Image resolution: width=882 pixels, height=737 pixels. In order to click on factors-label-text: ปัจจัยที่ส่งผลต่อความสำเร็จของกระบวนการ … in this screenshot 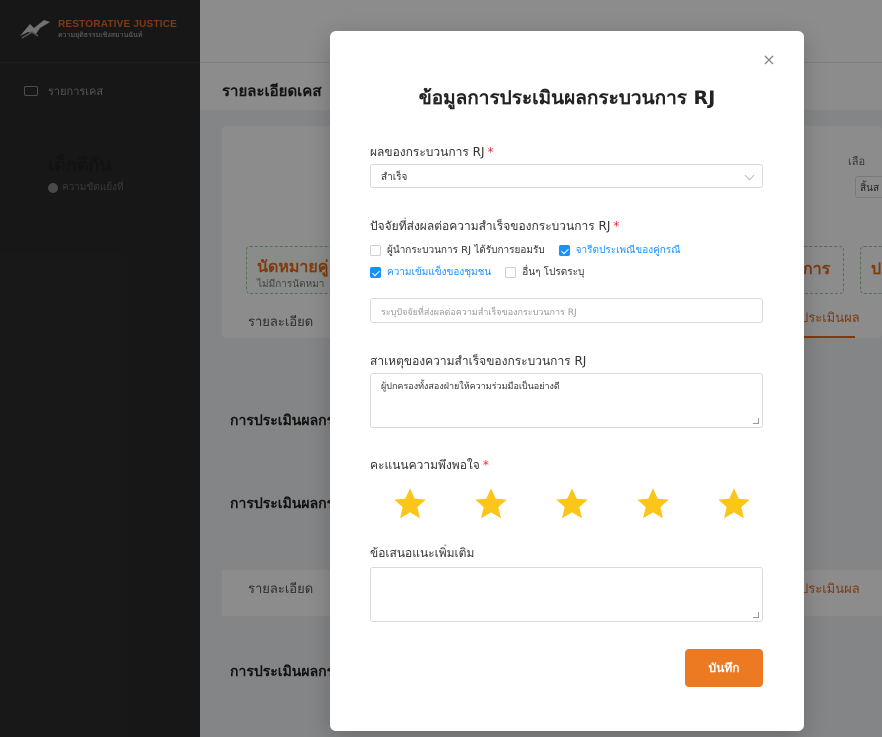, I will do `click(490, 226)`.